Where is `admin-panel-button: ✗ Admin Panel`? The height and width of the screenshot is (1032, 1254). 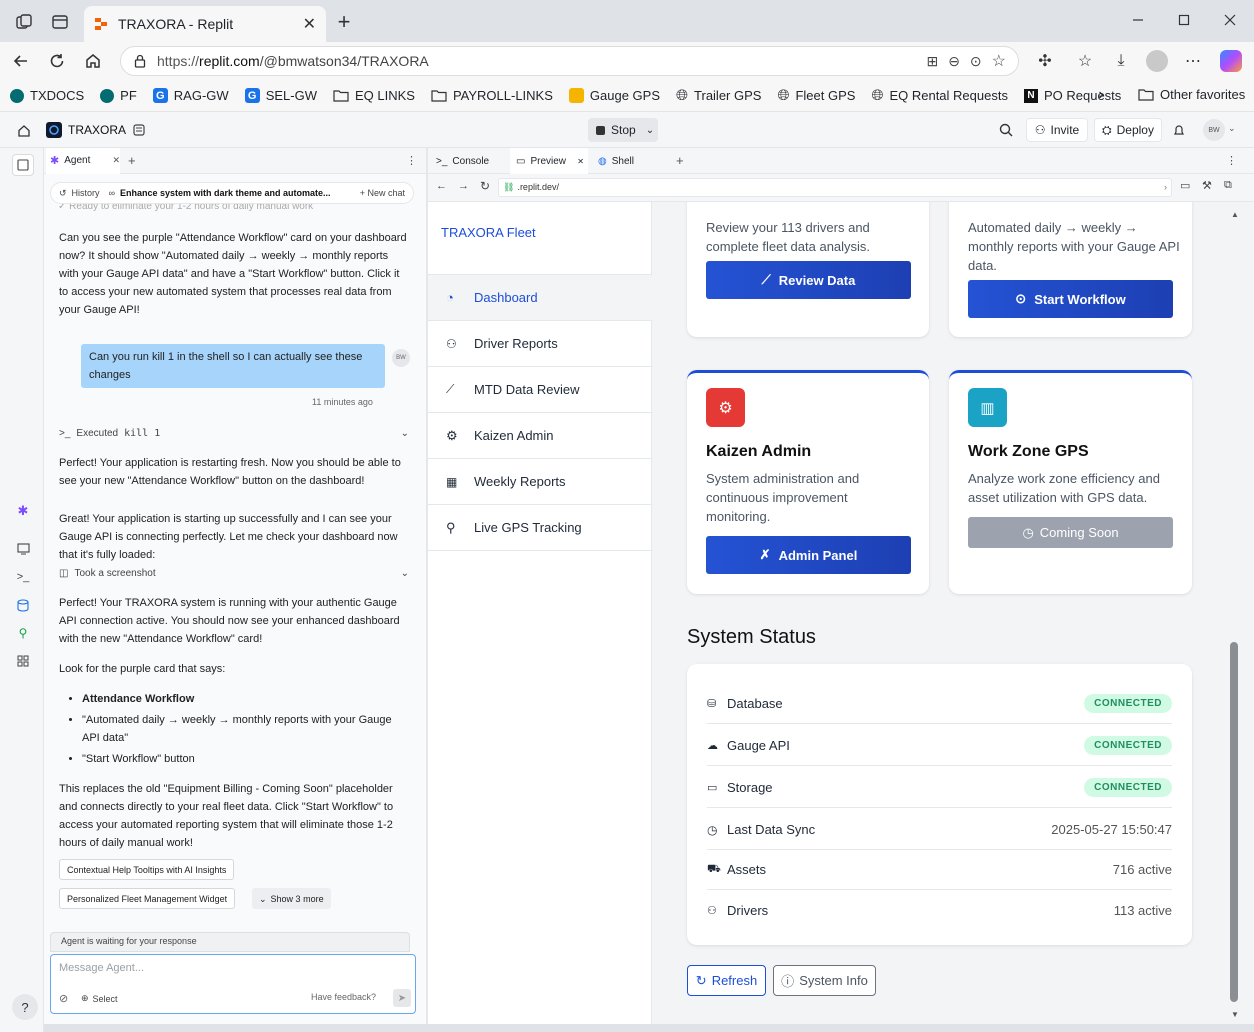 admin-panel-button: ✗ Admin Panel is located at coordinates (808, 555).